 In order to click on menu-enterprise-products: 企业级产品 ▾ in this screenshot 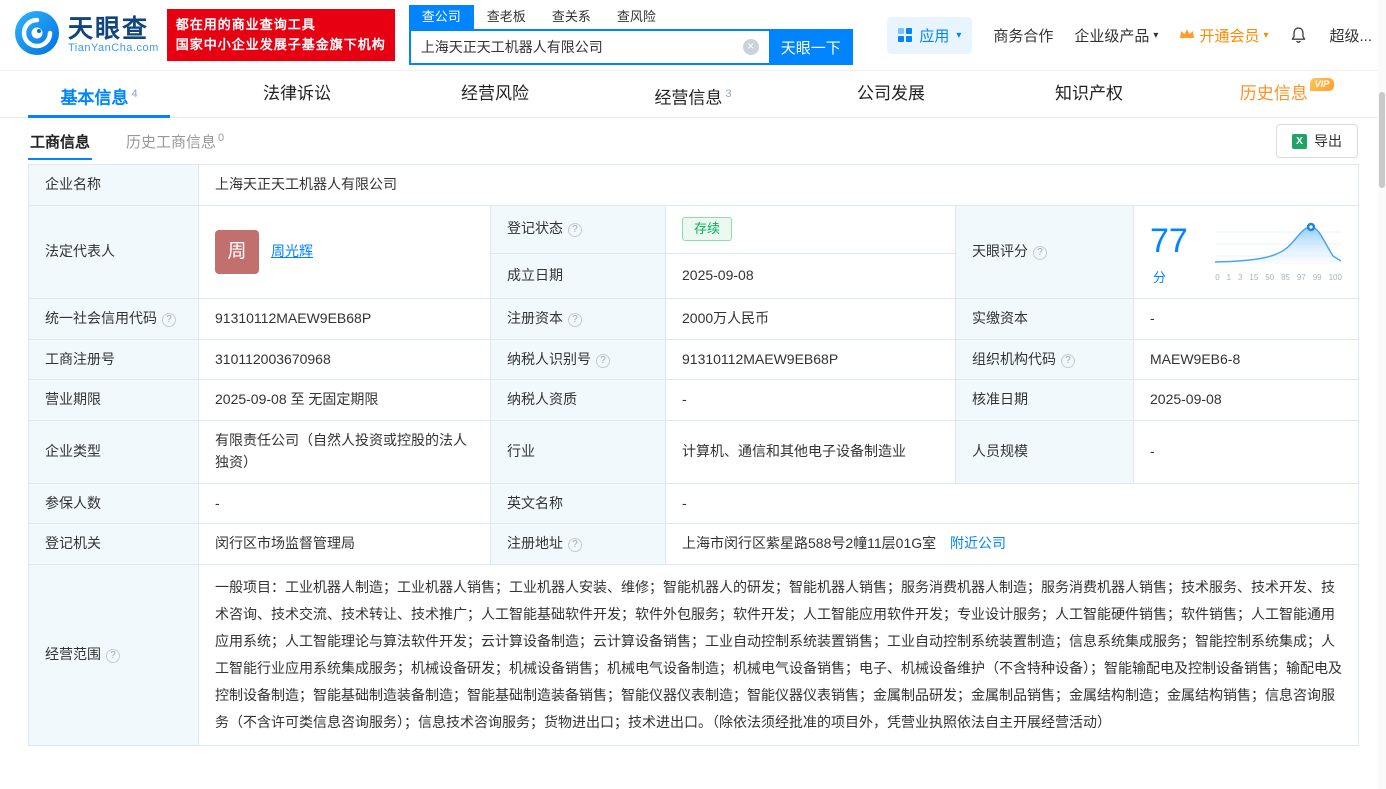, I will do `click(1116, 35)`.